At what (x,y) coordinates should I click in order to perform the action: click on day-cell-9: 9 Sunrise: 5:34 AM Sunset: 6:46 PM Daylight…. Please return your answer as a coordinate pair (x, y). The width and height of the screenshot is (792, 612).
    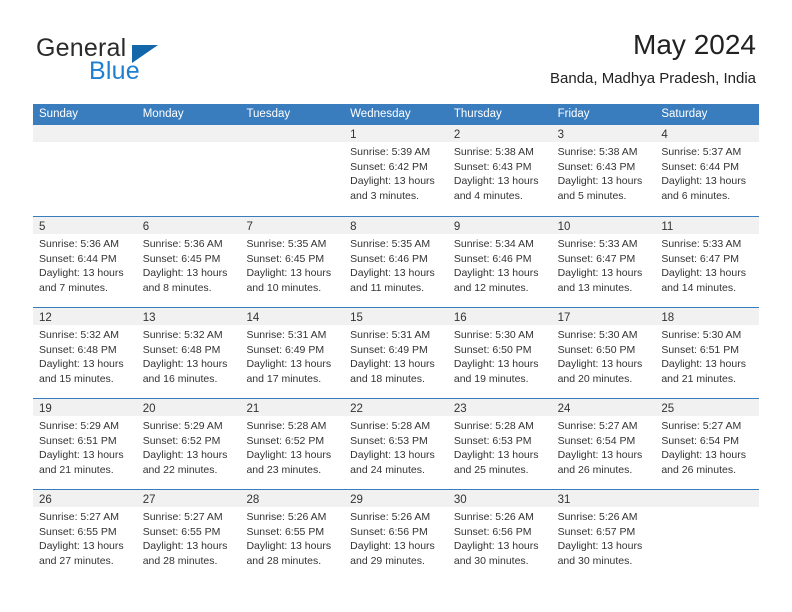
    Looking at the image, I should click on (499, 262).